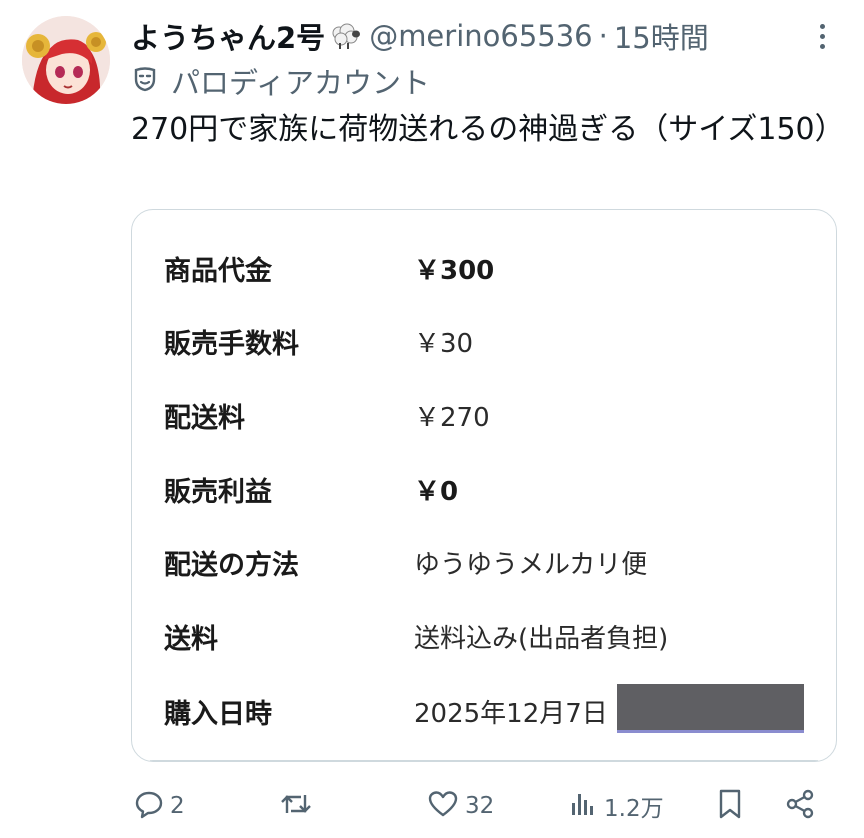 The image size is (864, 838). I want to click on mask-icon, so click(145, 81).